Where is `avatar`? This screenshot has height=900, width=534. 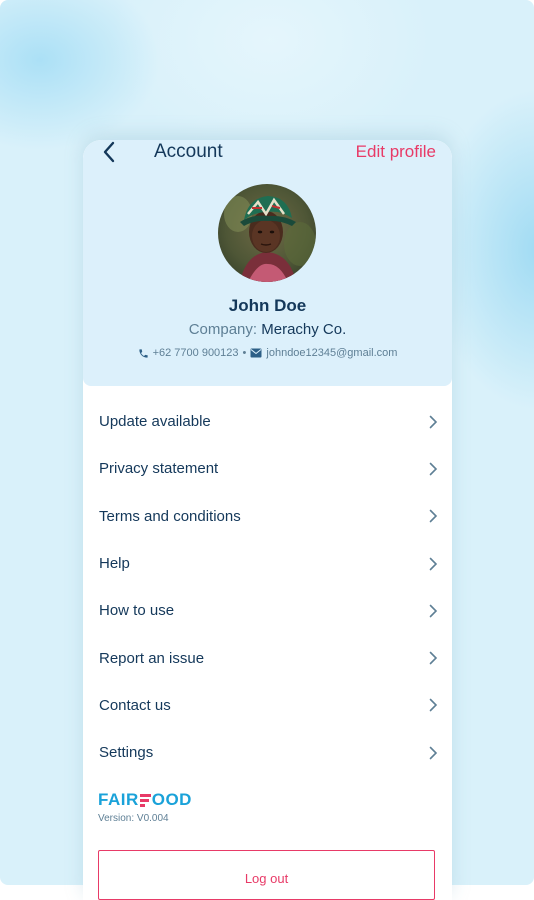
avatar is located at coordinates (267, 233).